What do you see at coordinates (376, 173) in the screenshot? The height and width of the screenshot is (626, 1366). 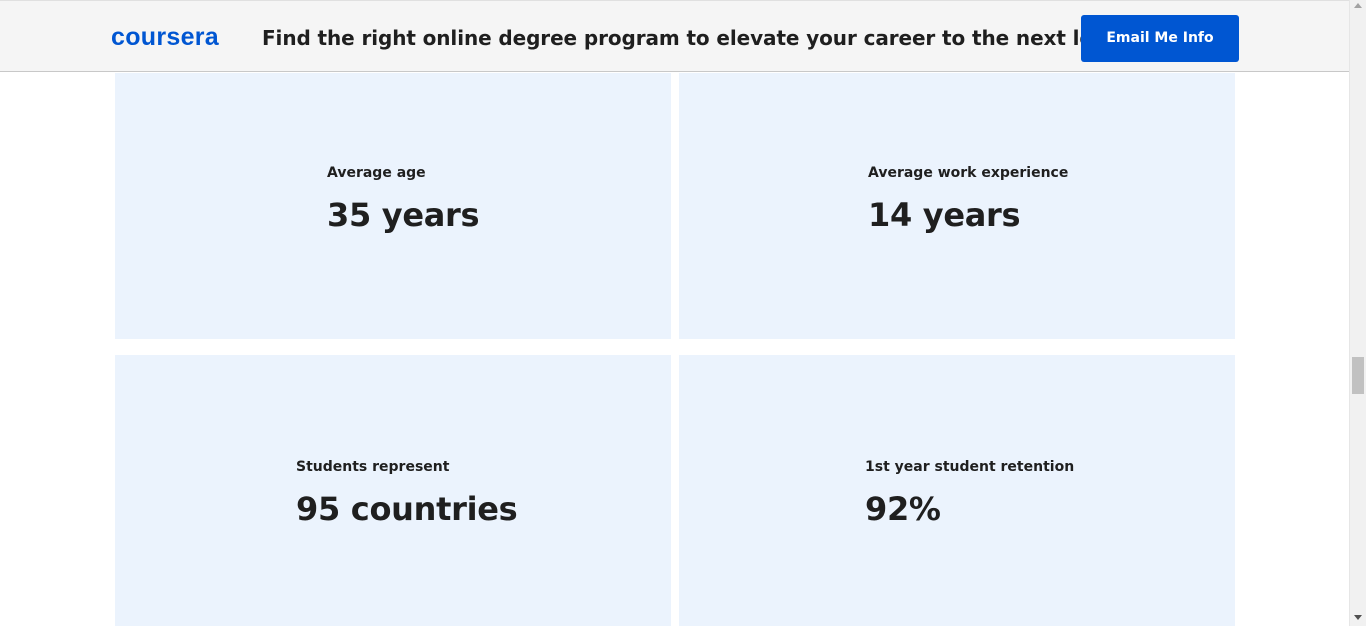 I see `stat-label: Average age` at bounding box center [376, 173].